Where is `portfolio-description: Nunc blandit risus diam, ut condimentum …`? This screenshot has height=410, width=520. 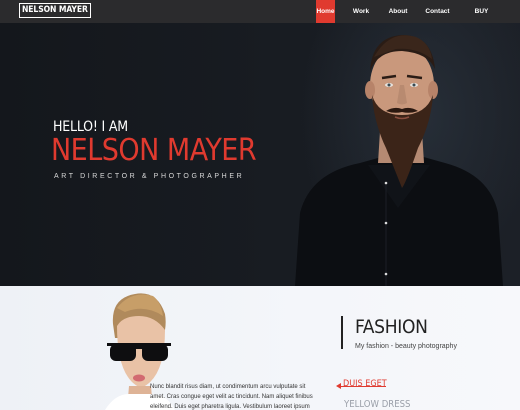 portfolio-description: Nunc blandit risus diam, ut condimentum … is located at coordinates (245, 396).